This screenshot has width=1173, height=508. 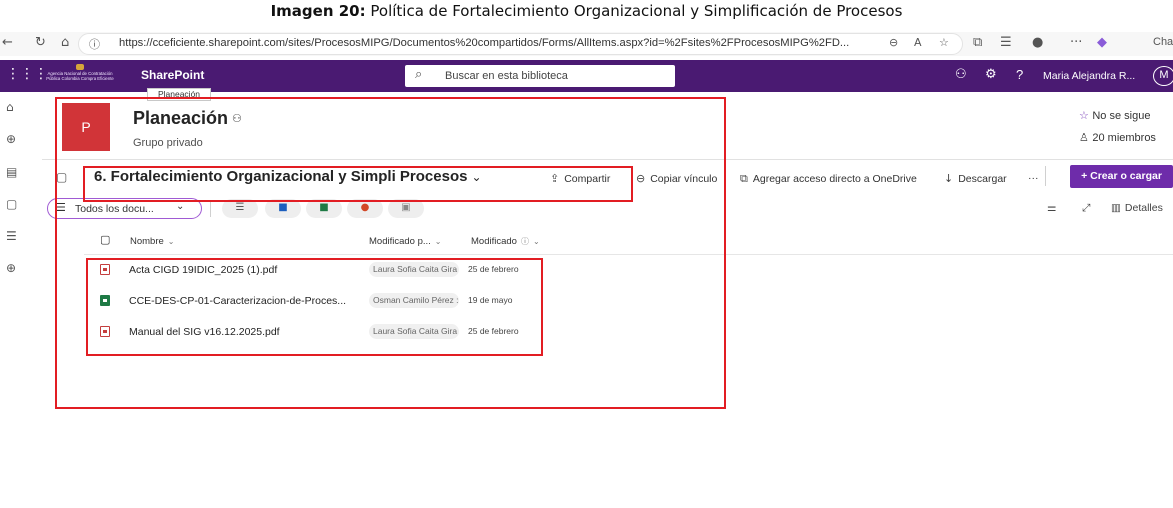 I want to click on app-launcher-icon: ⋮⋮⋮, so click(x=27, y=74).